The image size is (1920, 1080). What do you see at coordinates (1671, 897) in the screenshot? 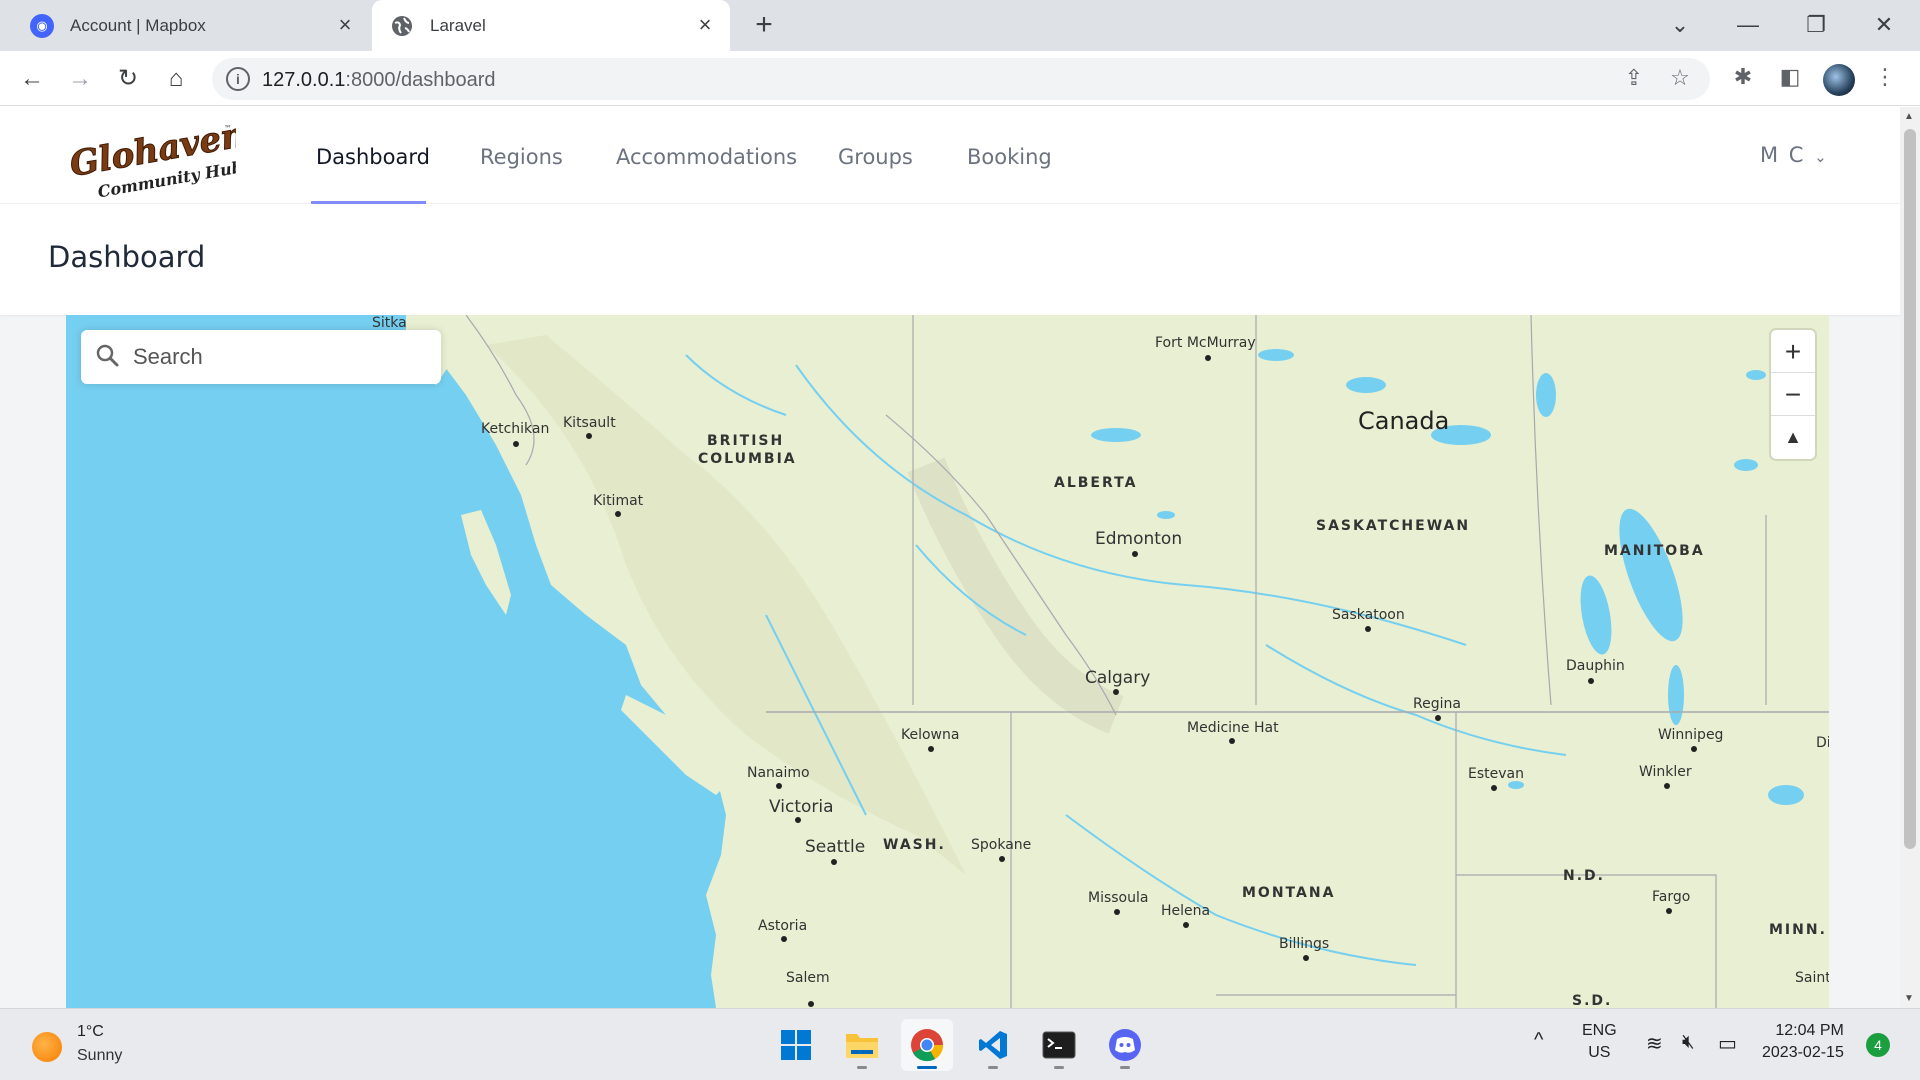
I see `city-label: Fargo` at bounding box center [1671, 897].